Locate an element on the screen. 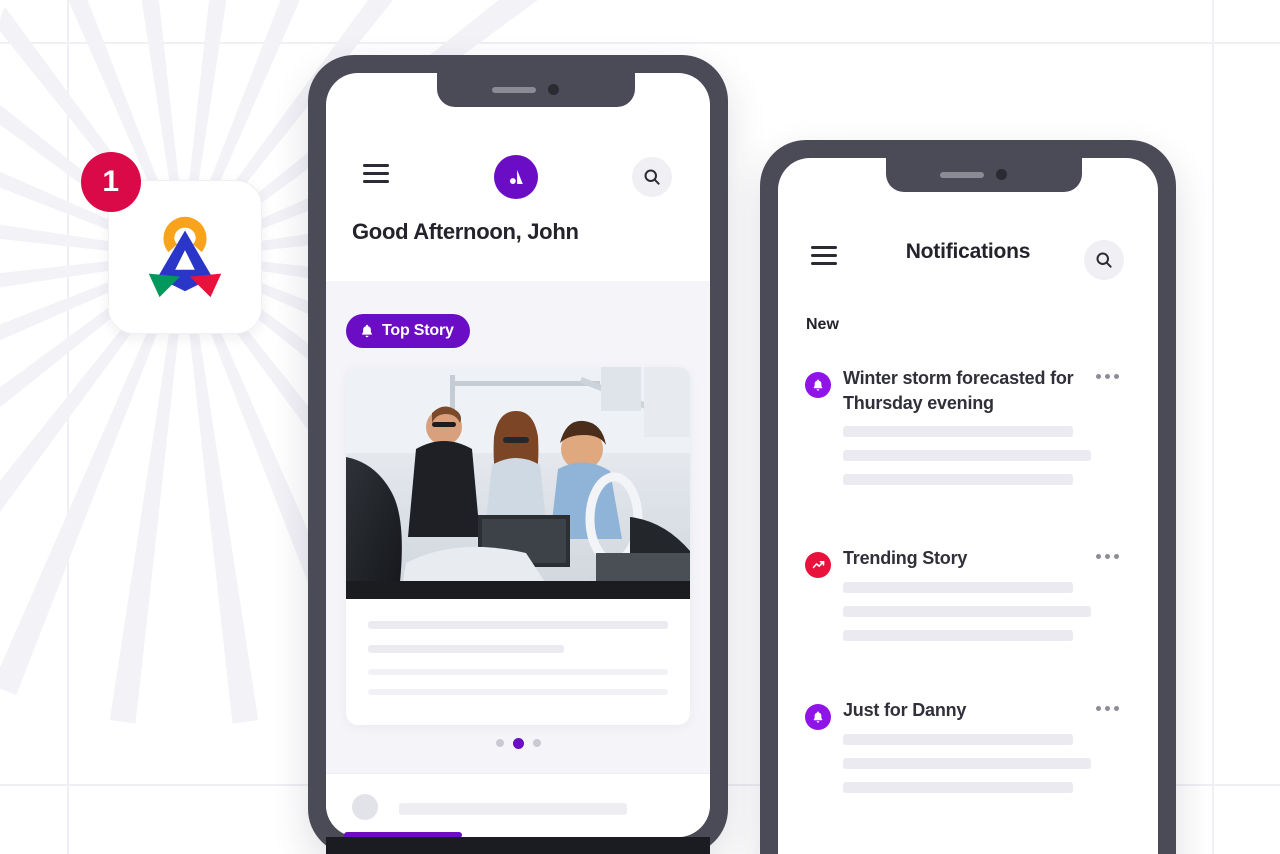 This screenshot has height=854, width=1280. story-photo is located at coordinates (518, 483).